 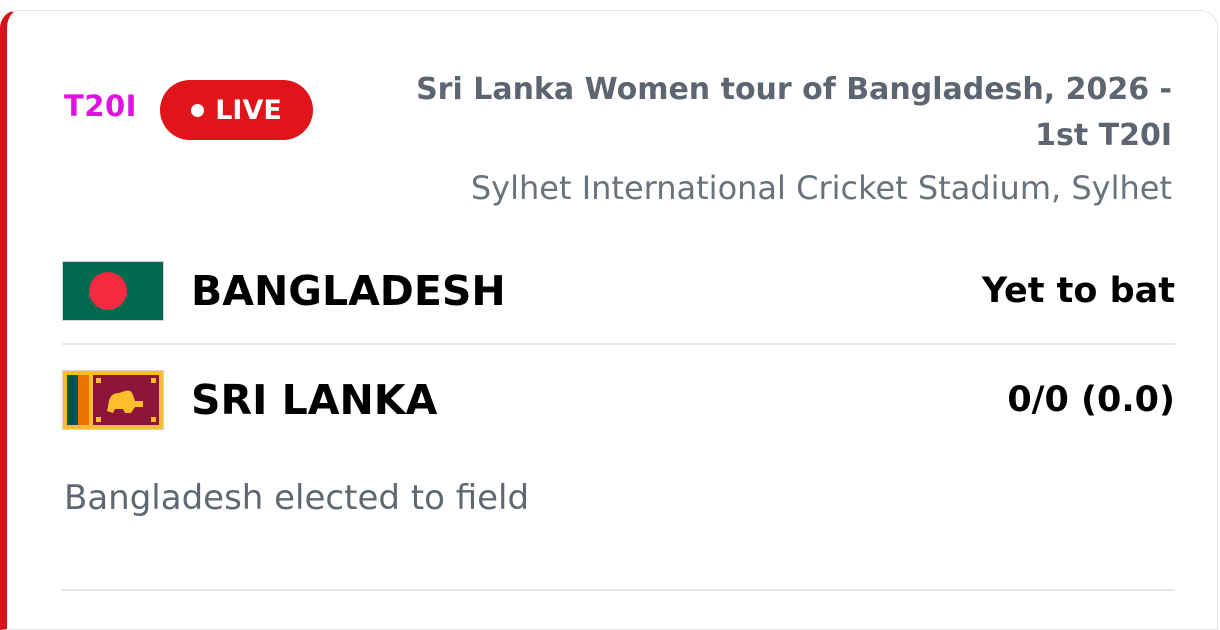 What do you see at coordinates (618, 401) in the screenshot?
I see `team-row-sri-lanka: SRI LANKA 0/0 (0.0)` at bounding box center [618, 401].